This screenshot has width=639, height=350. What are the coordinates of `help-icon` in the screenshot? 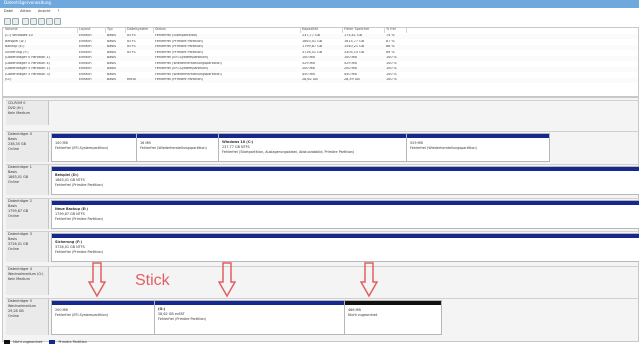 It's located at (33, 21).